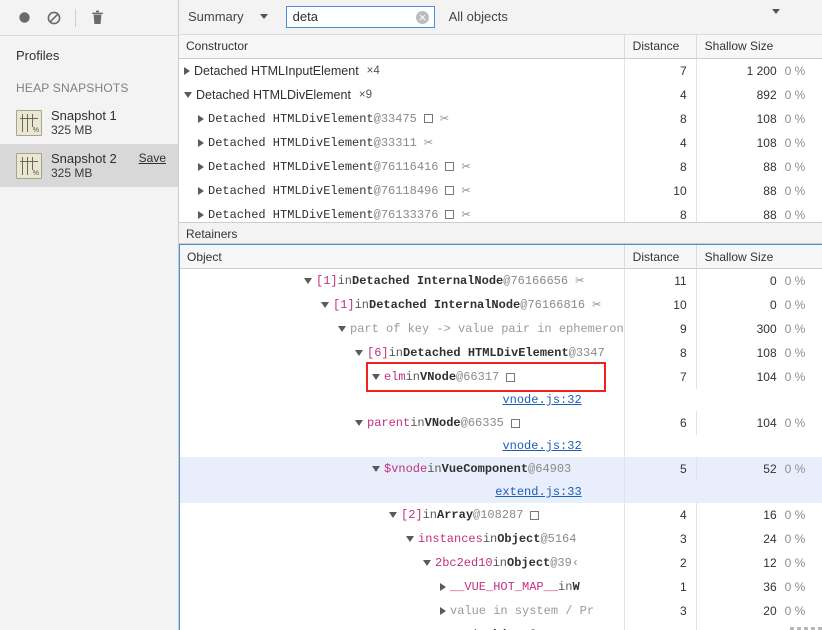 The image size is (822, 630). I want to click on retainer-row-group: __VUE_HOT_MAP__ in W 1 36 0 %, so click(501, 587).